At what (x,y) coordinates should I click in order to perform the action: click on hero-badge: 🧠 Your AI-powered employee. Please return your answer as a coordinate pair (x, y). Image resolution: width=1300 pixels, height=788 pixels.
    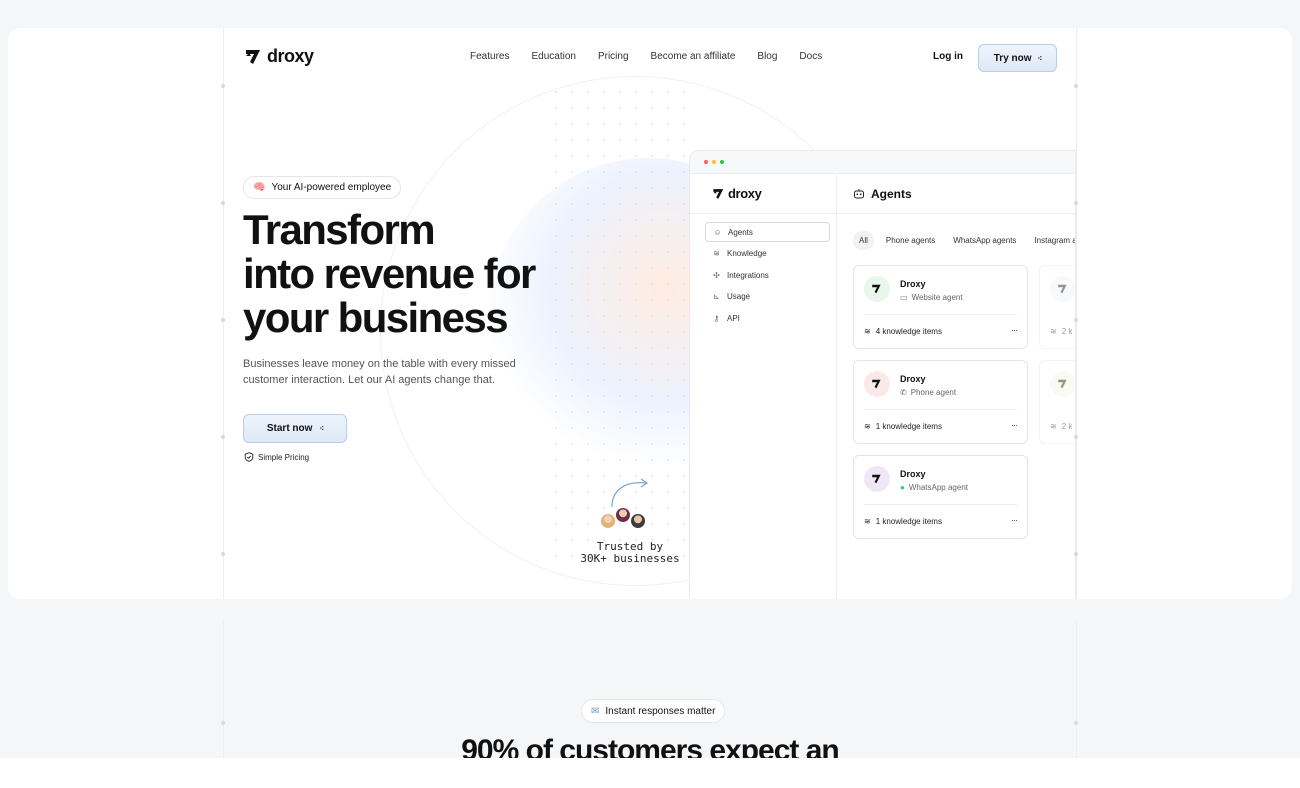
    Looking at the image, I should click on (322, 187).